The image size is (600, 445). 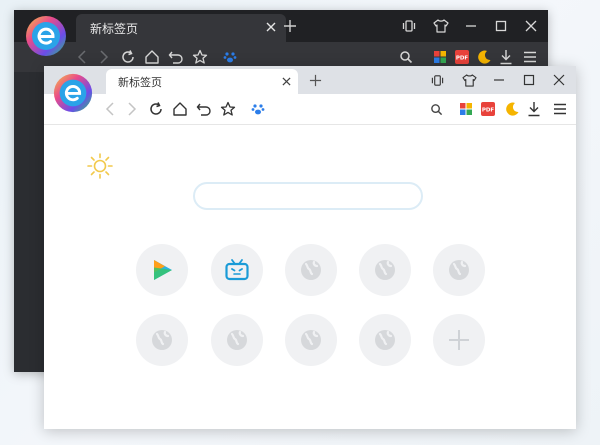 I want to click on tile-bilibili, so click(x=237, y=270).